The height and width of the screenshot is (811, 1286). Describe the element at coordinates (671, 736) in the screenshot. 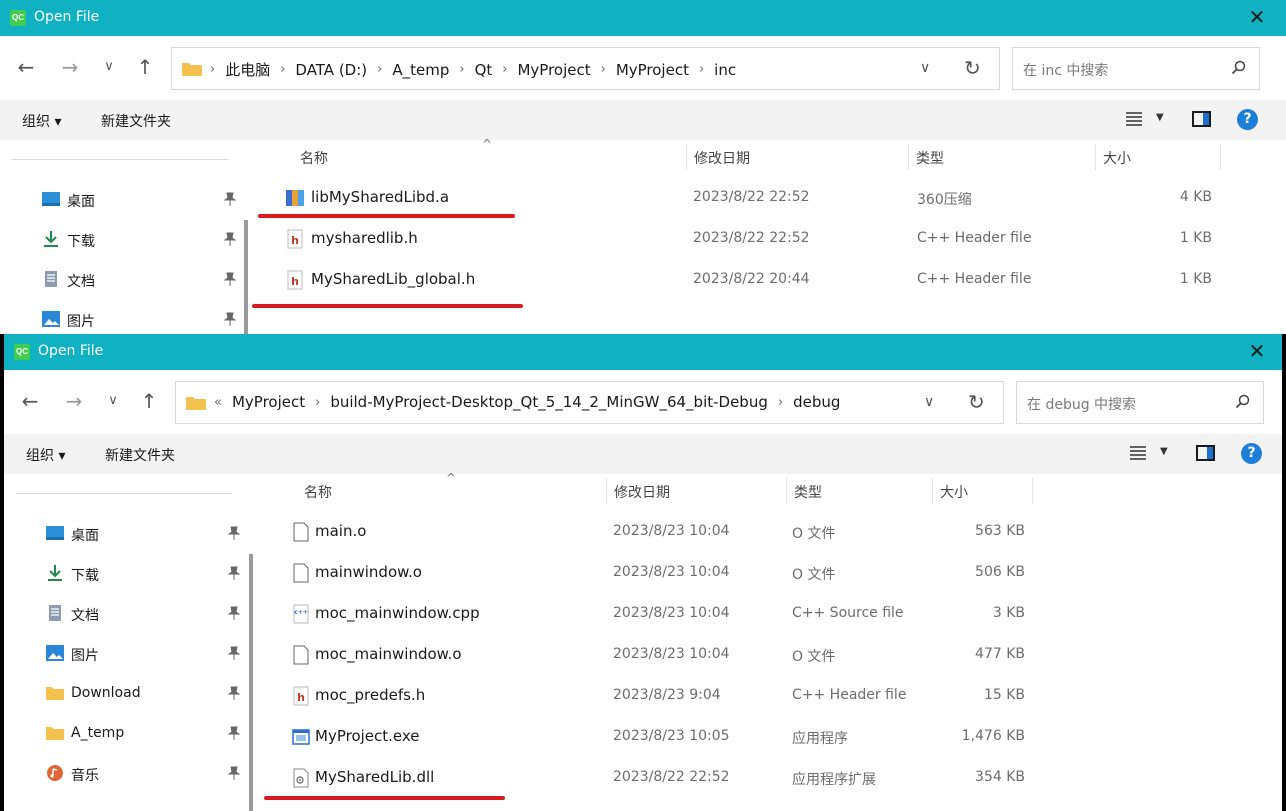

I see `file-date: 2023/8/23 10:05` at that location.